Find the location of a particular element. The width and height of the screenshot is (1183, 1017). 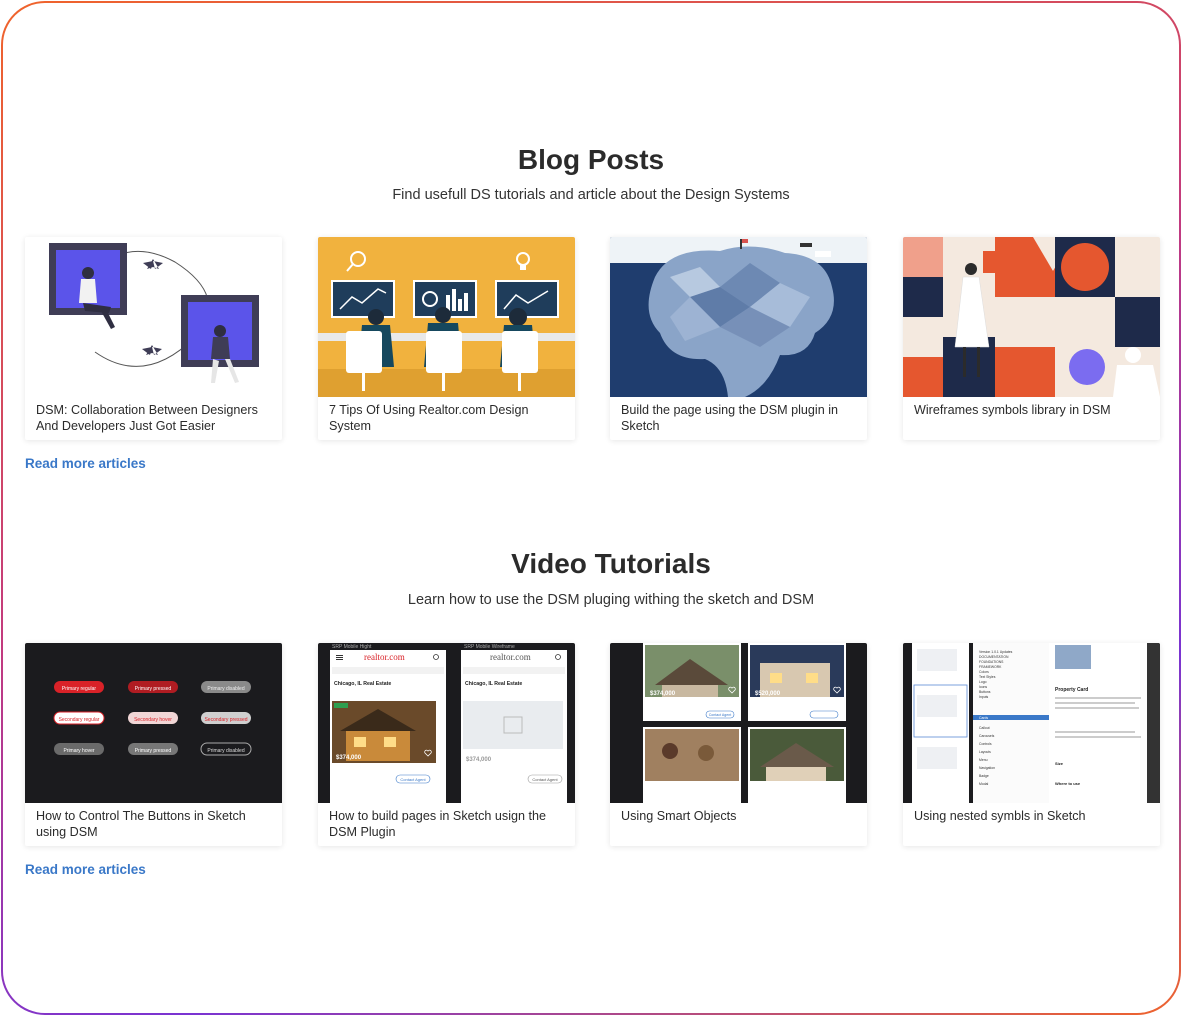

layer-item: Text Styles is located at coordinates (987, 677).